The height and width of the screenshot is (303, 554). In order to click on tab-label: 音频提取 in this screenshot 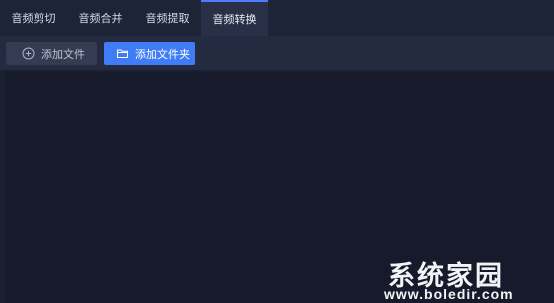, I will do `click(167, 19)`.